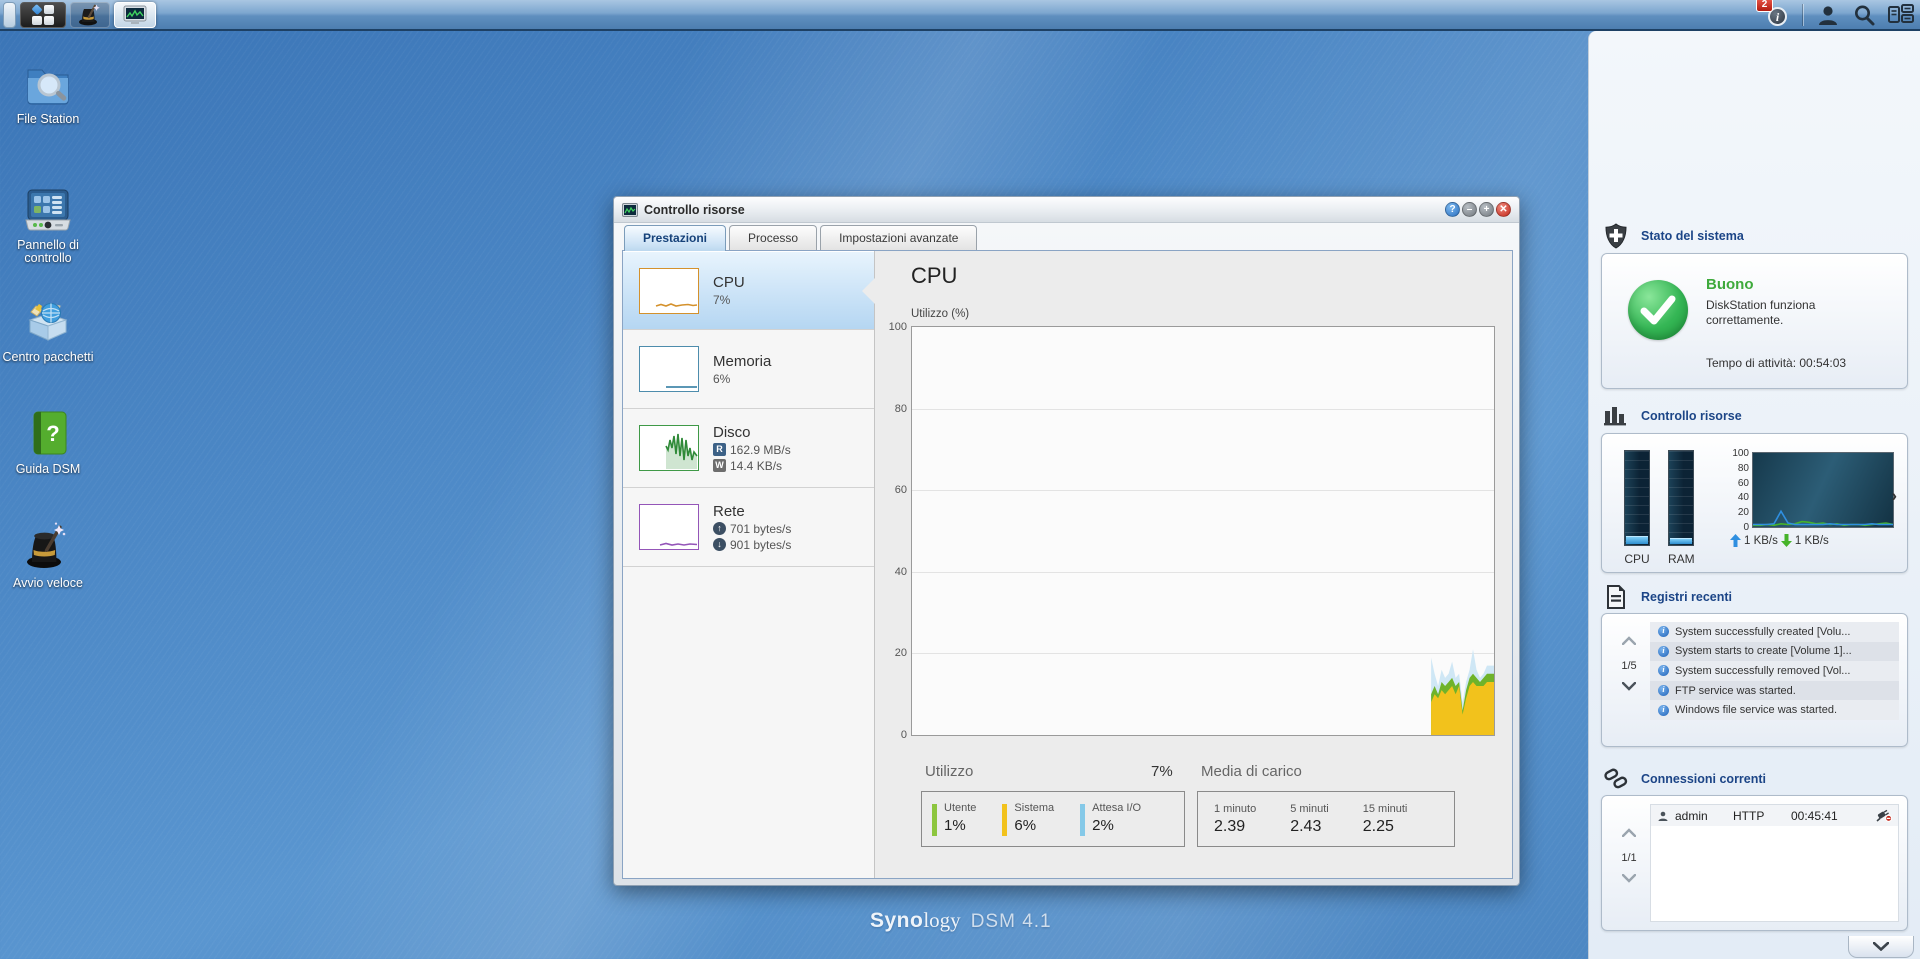 The height and width of the screenshot is (959, 1920). I want to click on dsm-version: DSM 4.1, so click(1011, 921).